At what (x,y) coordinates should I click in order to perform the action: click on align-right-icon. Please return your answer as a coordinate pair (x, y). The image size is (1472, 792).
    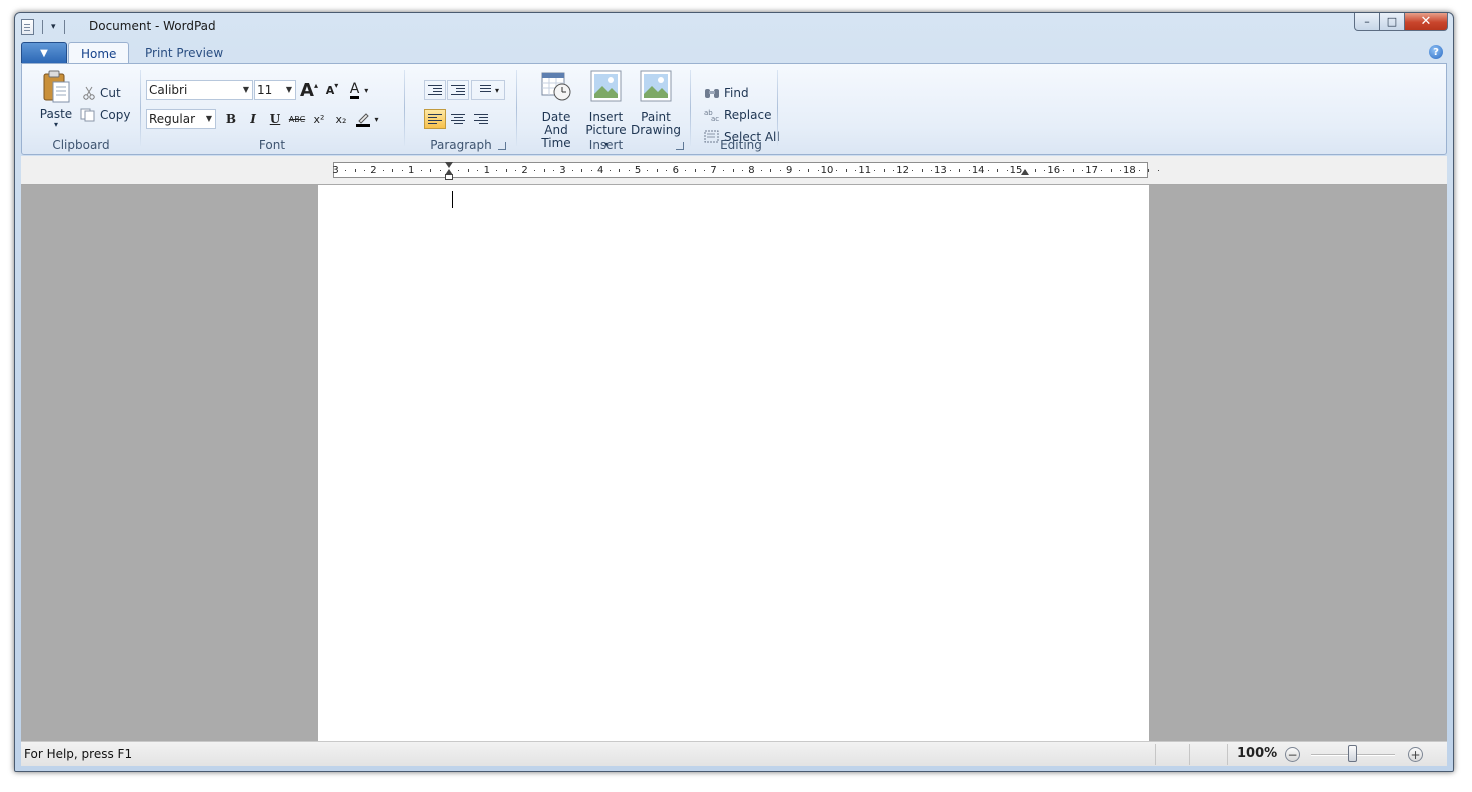
    Looking at the image, I should click on (481, 119).